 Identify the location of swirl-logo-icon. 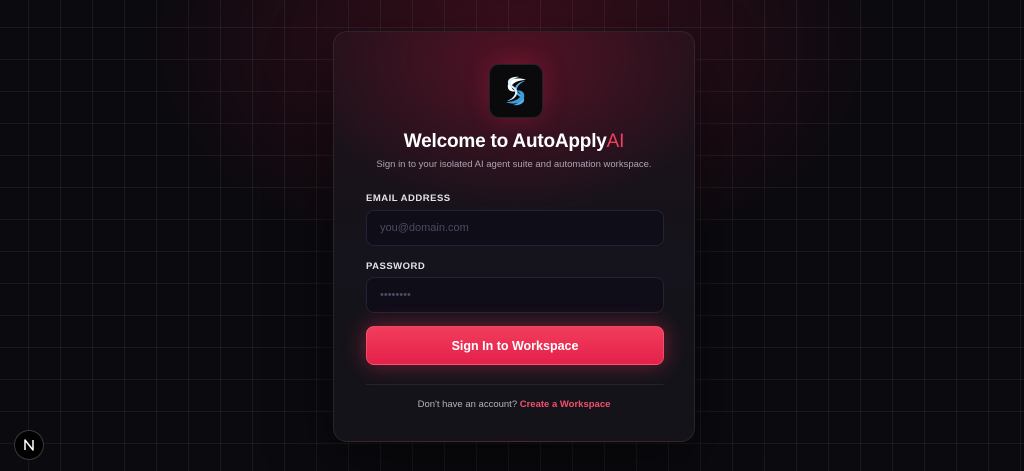
(516, 91).